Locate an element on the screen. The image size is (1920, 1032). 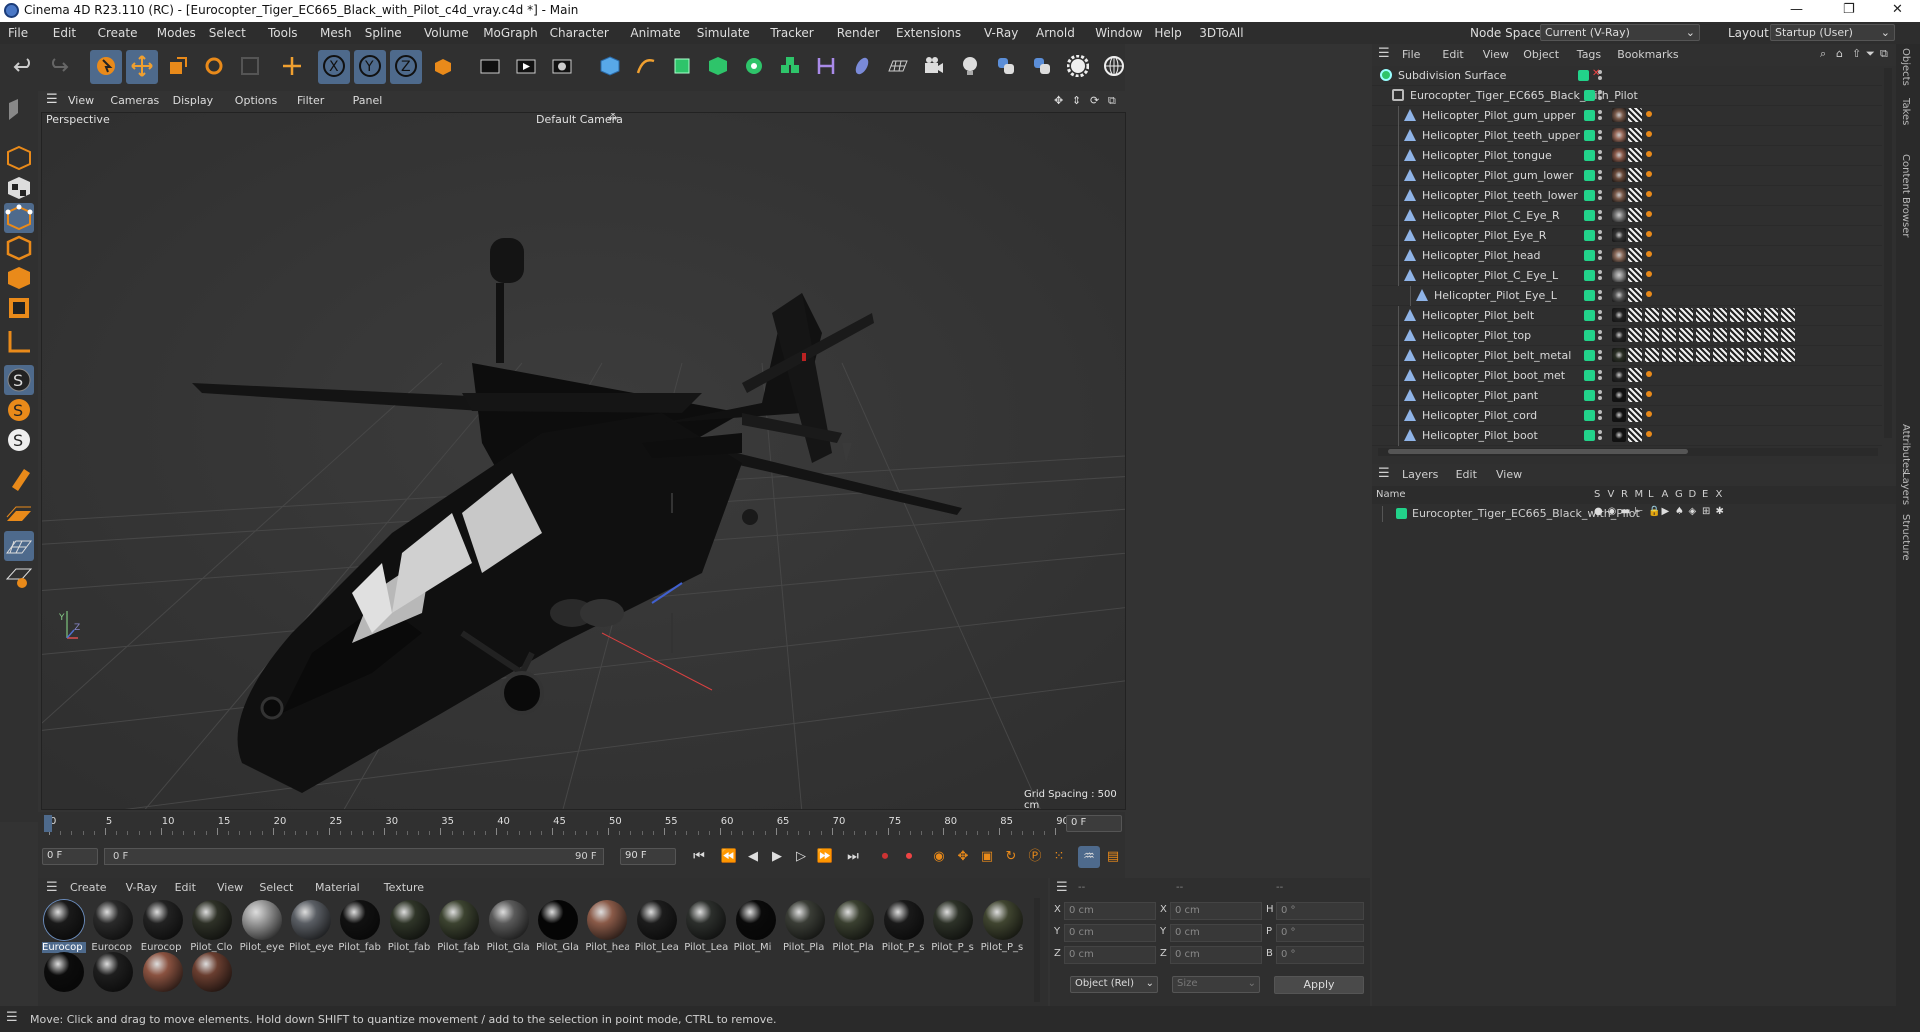
layer-column-l: L is located at coordinates (1651, 494).